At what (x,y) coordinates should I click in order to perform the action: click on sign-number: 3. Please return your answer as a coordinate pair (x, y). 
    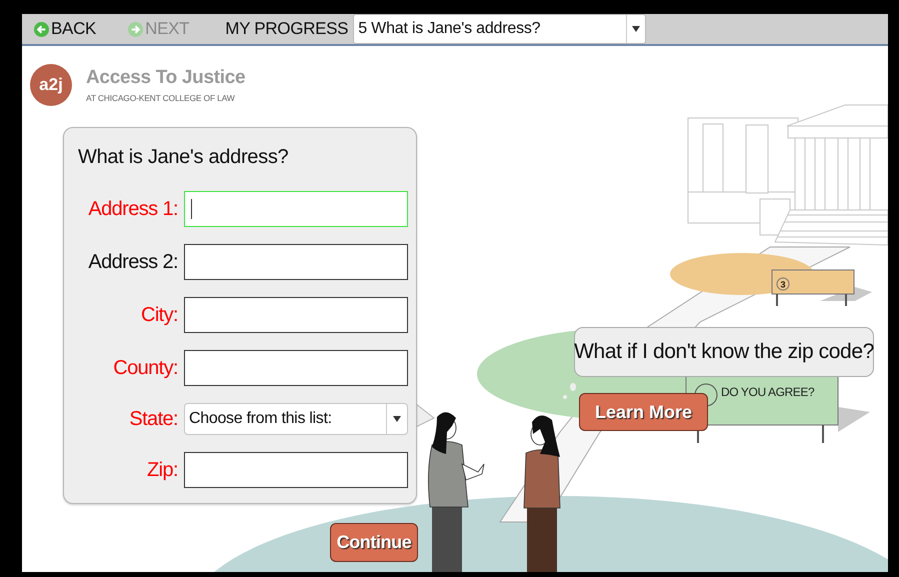
    Looking at the image, I should click on (783, 285).